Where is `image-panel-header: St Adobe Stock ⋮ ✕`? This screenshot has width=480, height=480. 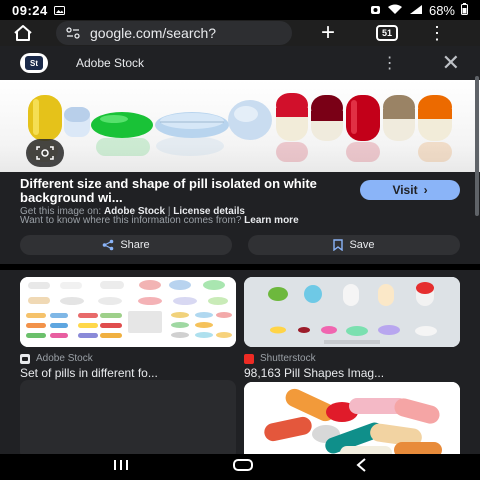
image-panel-header: St Adobe Stock ⋮ ✕ is located at coordinates (240, 63).